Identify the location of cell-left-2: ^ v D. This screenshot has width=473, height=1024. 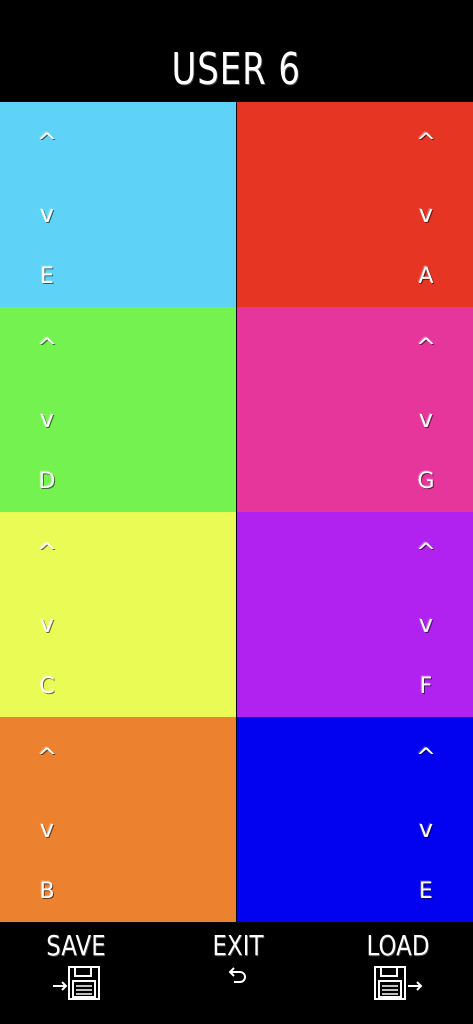
(118, 409).